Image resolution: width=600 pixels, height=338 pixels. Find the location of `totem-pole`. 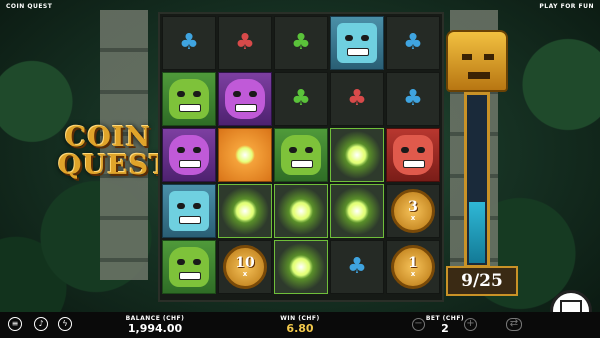

totem-pole is located at coordinates (477, 180).